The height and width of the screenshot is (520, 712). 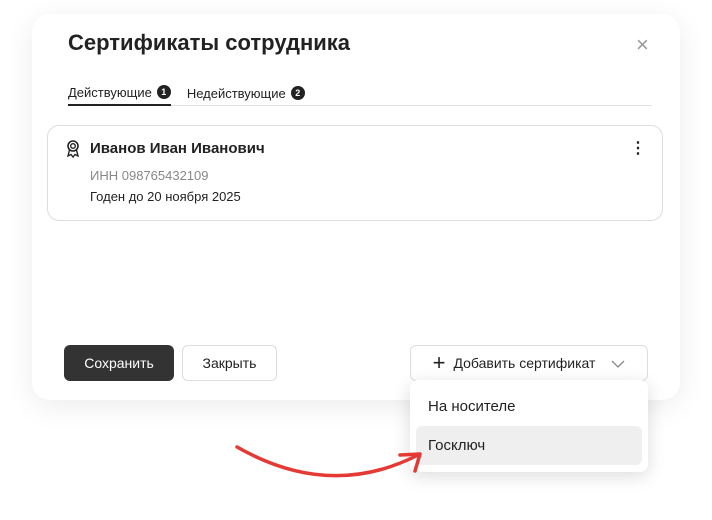 What do you see at coordinates (328, 461) in the screenshot?
I see `pointer-arrow-icon` at bounding box center [328, 461].